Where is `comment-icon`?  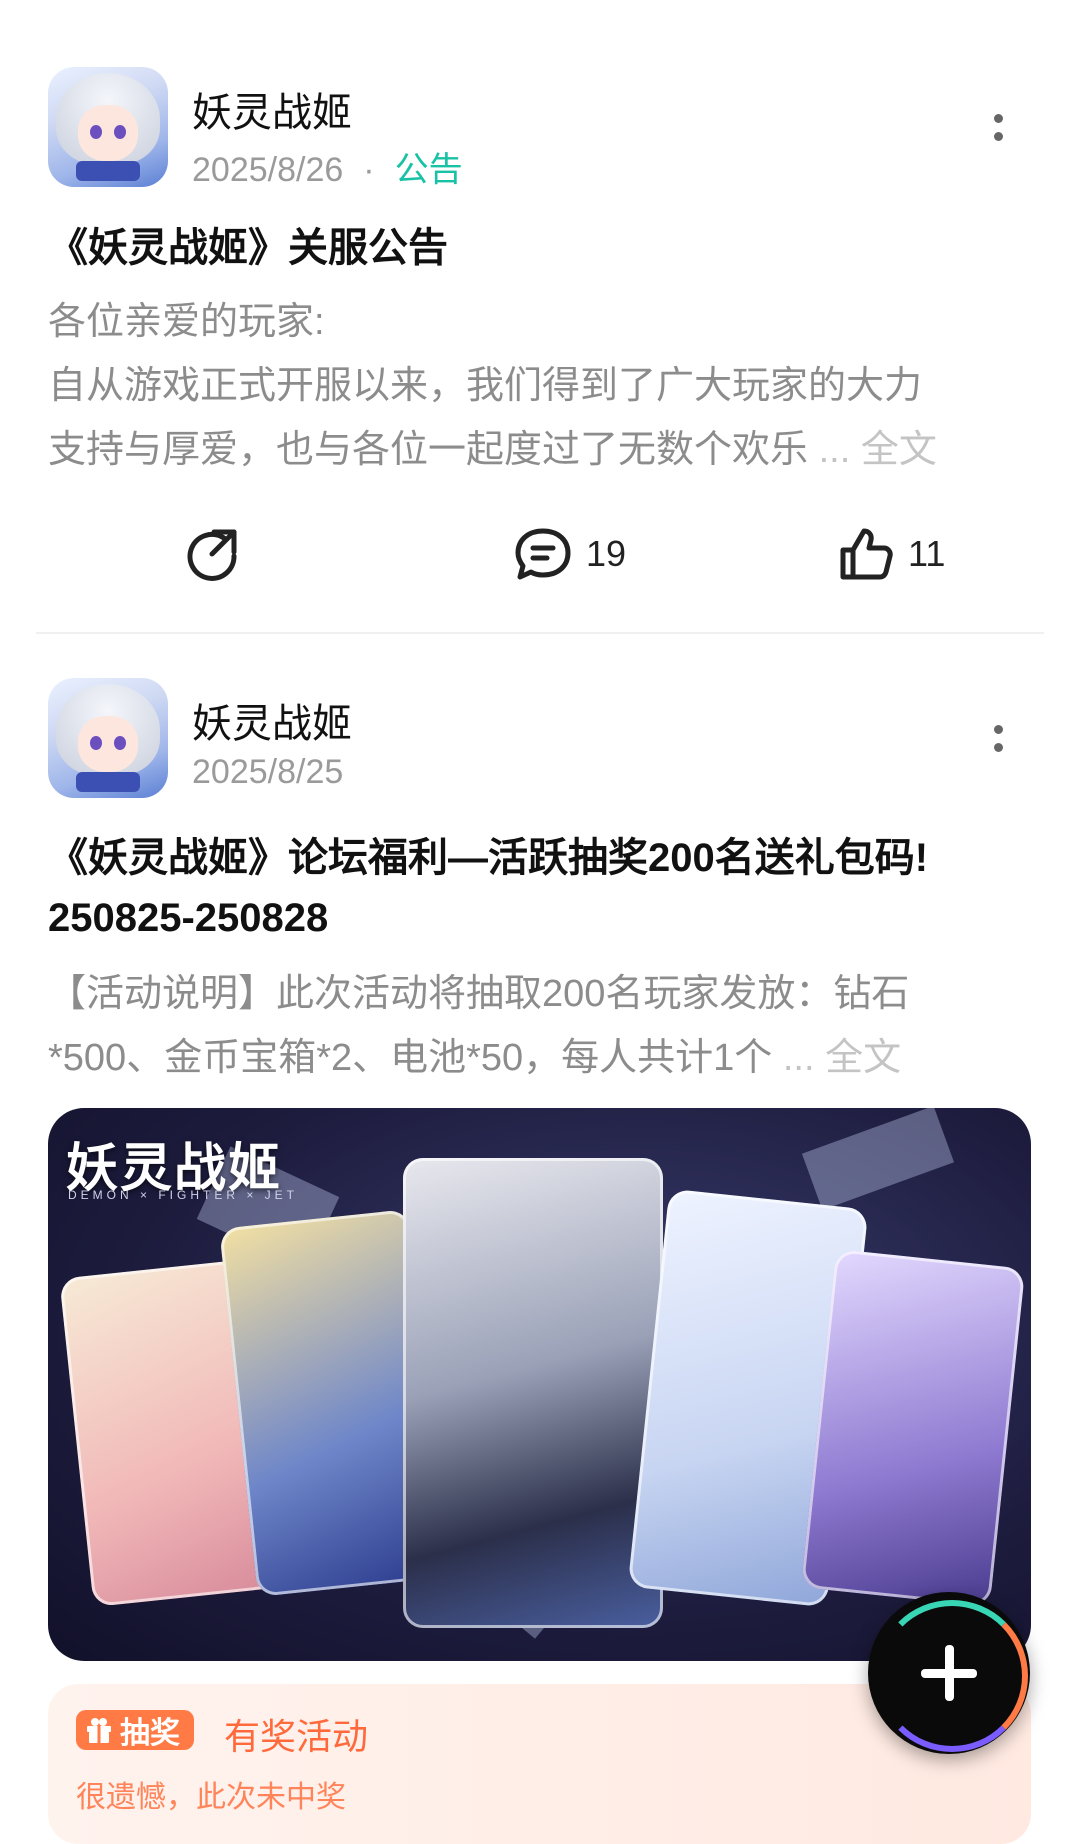 comment-icon is located at coordinates (543, 554).